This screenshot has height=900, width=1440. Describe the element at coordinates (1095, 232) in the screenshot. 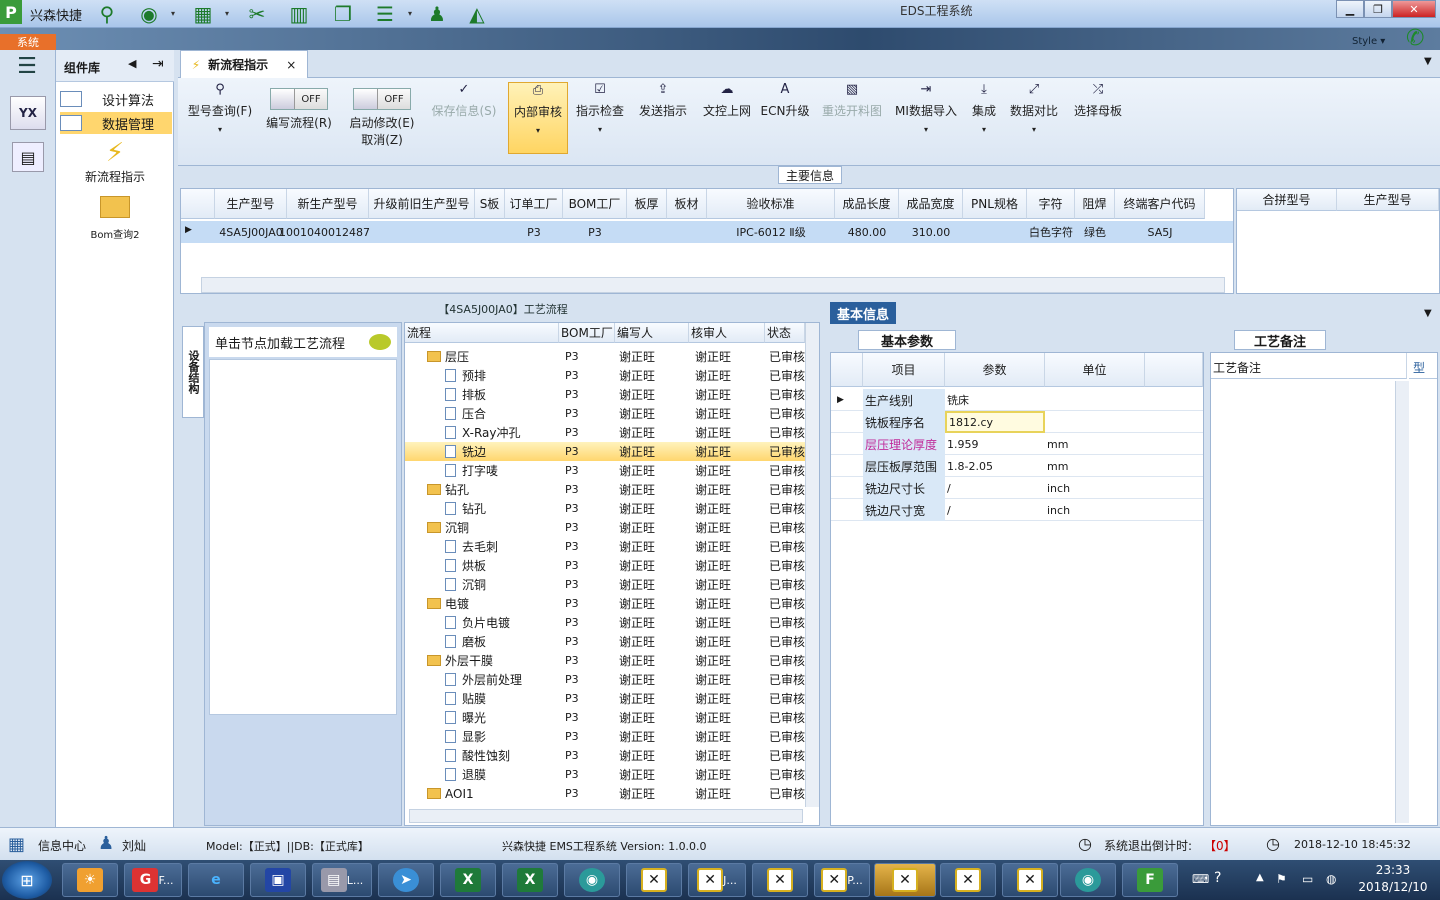

I see `table-cell: 绿色` at that location.